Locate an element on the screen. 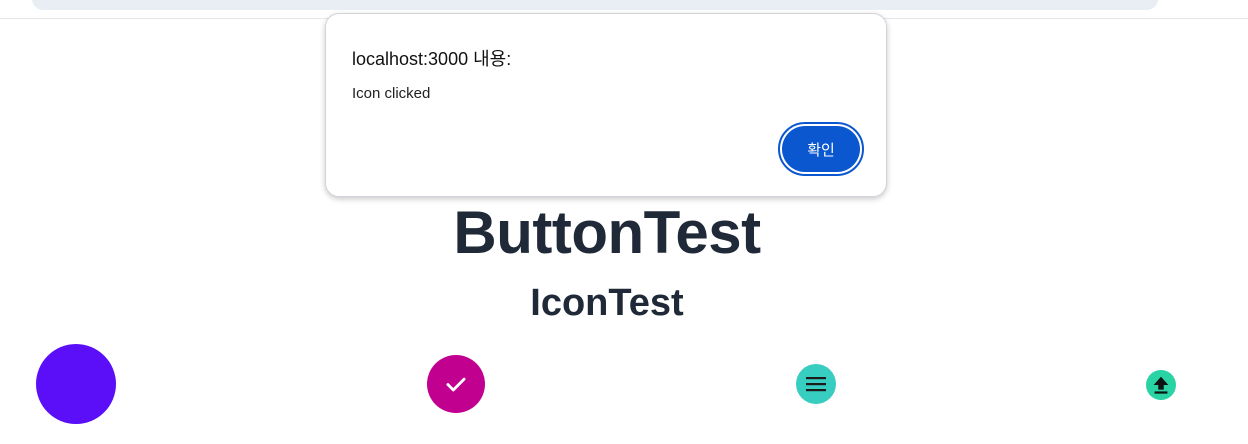 The height and width of the screenshot is (444, 1248). circle-icon-button is located at coordinates (76, 384).